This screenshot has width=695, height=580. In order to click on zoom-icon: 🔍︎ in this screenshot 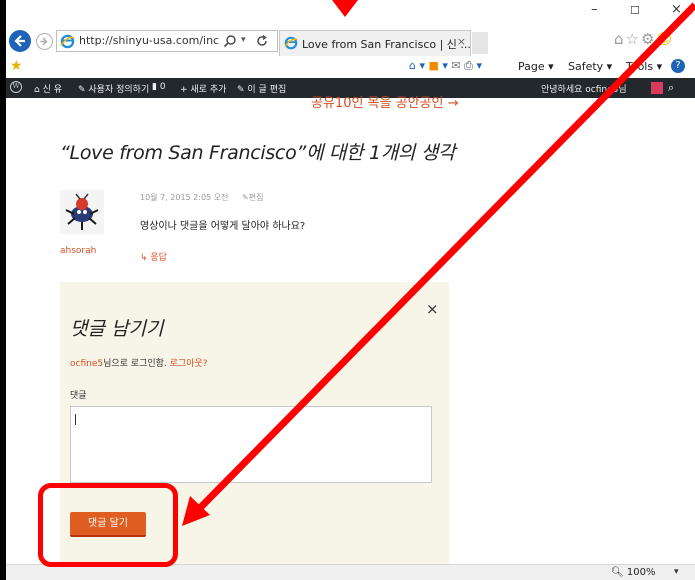, I will do `click(619, 572)`.